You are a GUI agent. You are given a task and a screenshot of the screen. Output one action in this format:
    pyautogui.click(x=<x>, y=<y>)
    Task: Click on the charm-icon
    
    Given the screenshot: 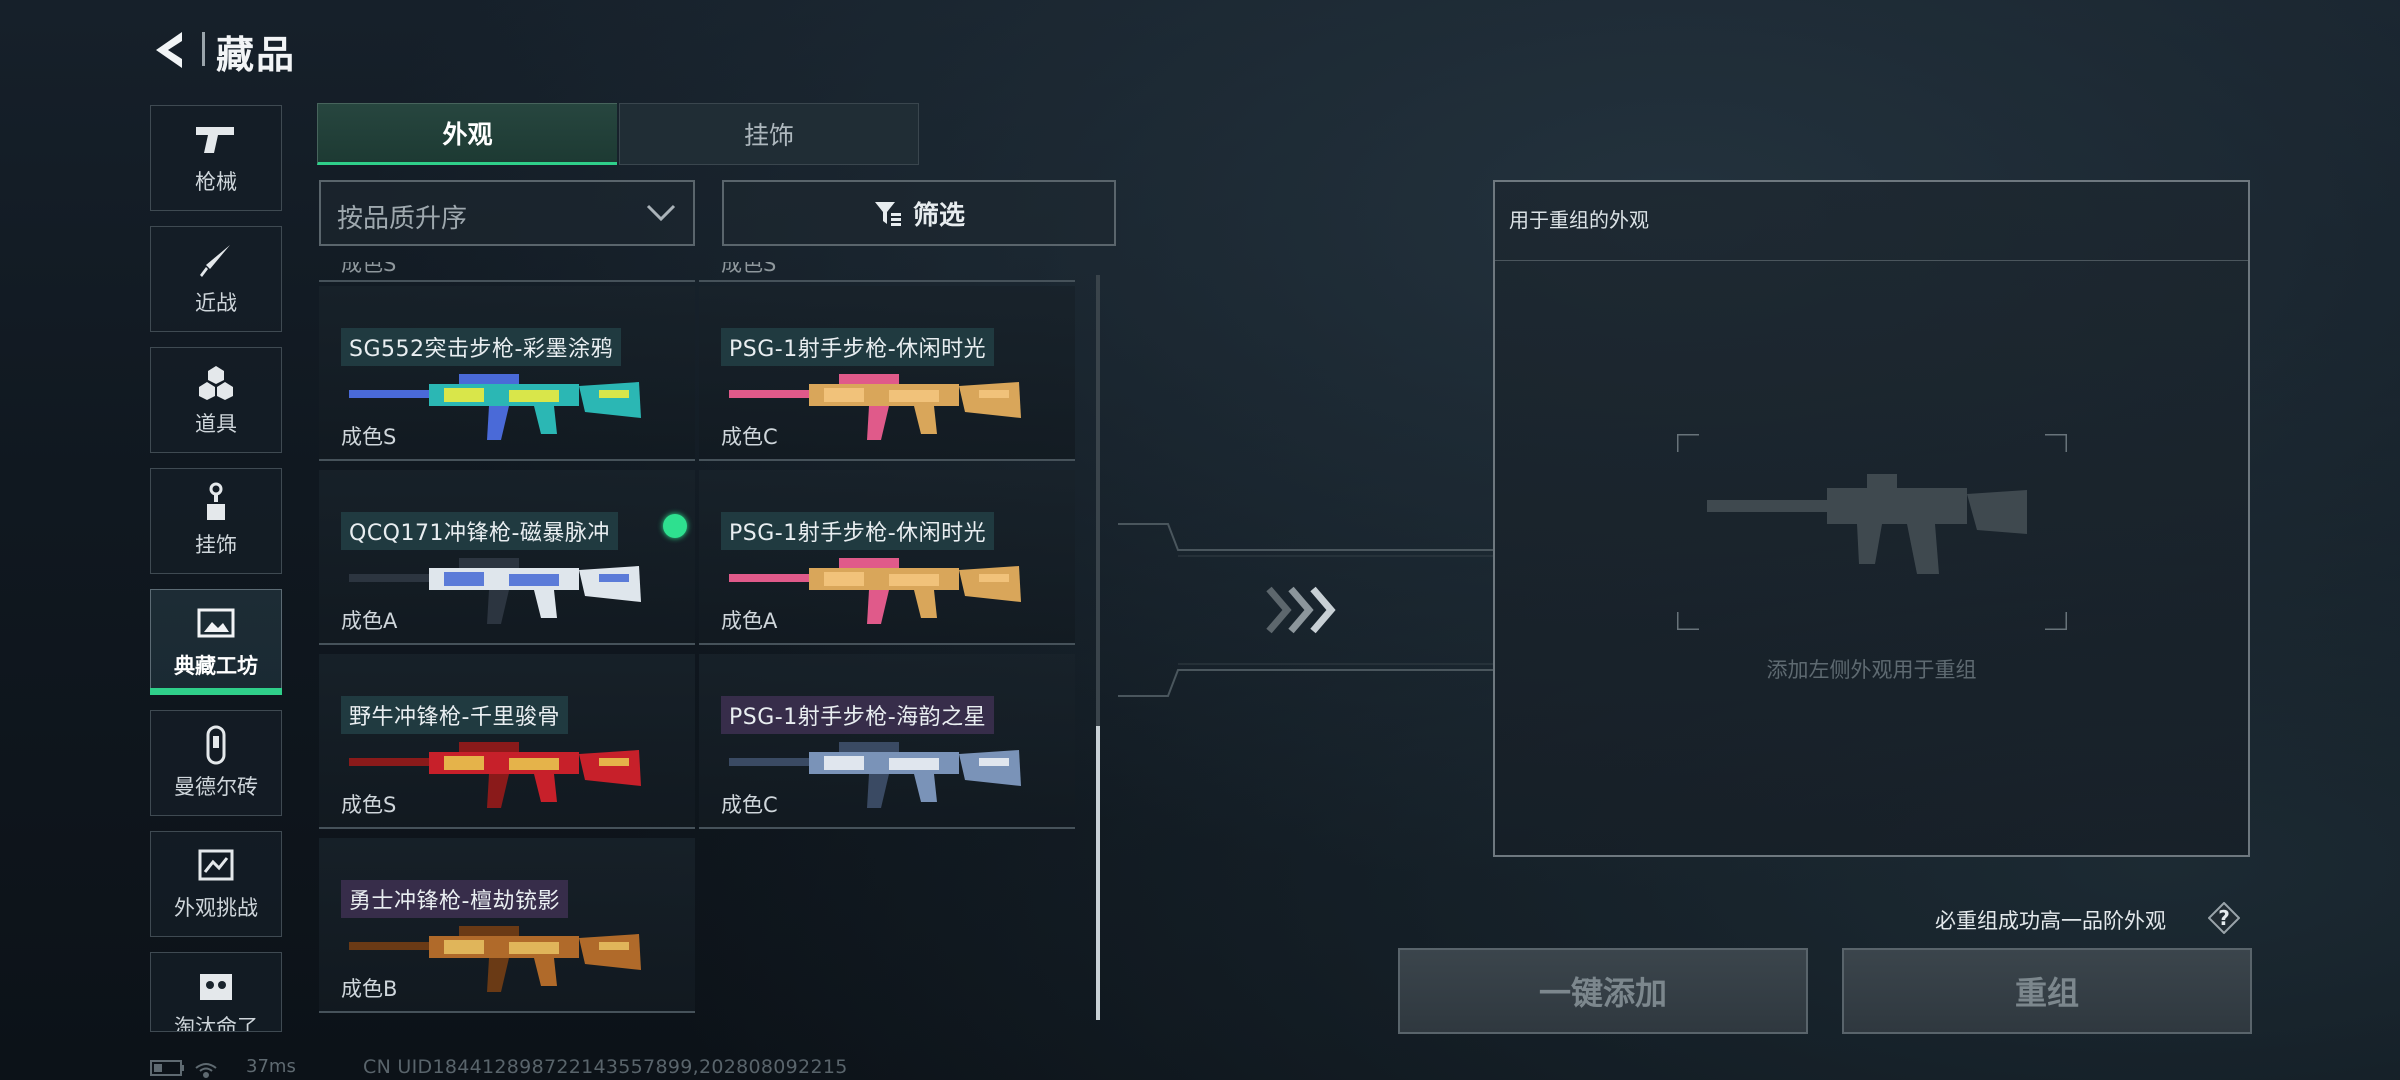 What is the action you would take?
    pyautogui.click(x=216, y=501)
    